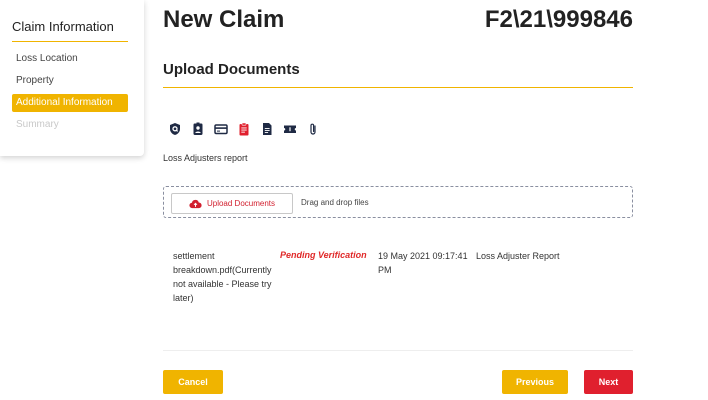 This screenshot has width=708, height=400. I want to click on document-type-icons, so click(244, 129).